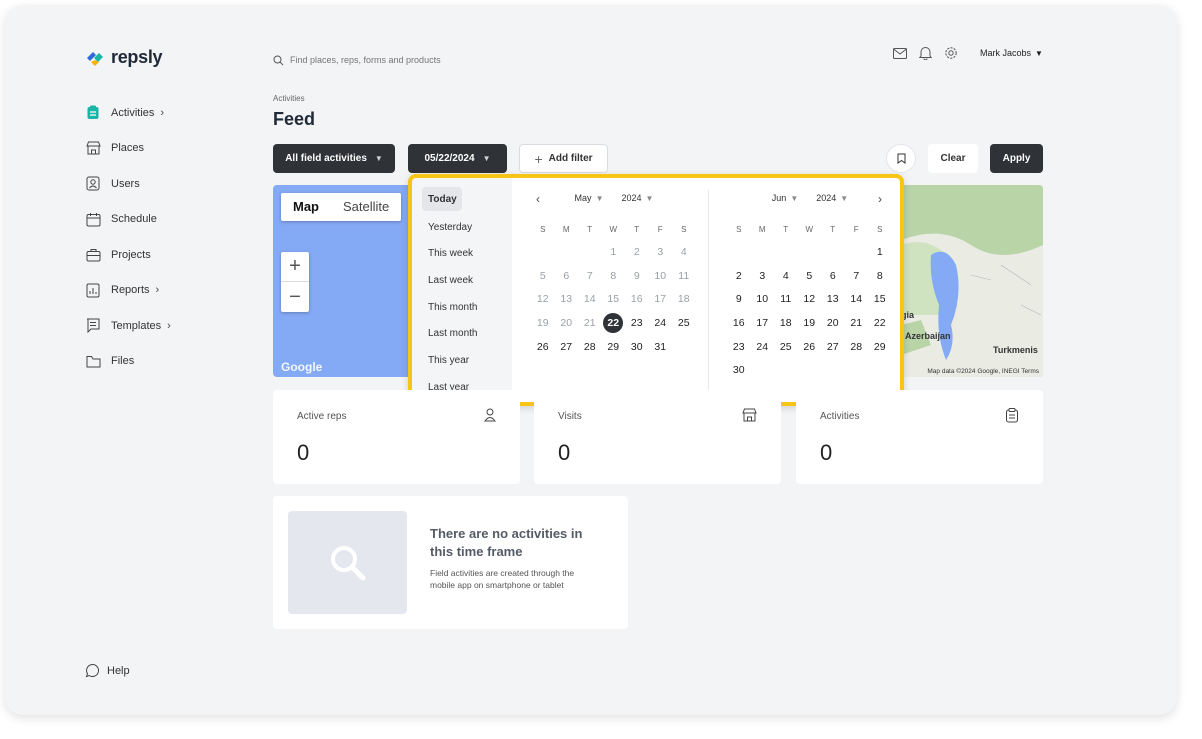  I want to click on bookmark-button, so click(901, 158).